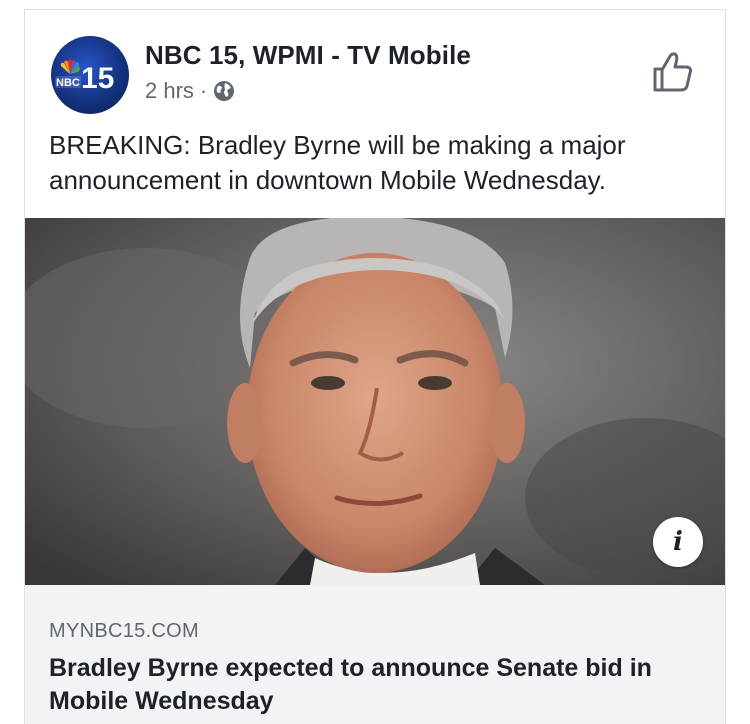 Image resolution: width=750 pixels, height=724 pixels. What do you see at coordinates (308, 55) in the screenshot?
I see `page-name-link: NBC 15, WPMI - TV Mobile` at bounding box center [308, 55].